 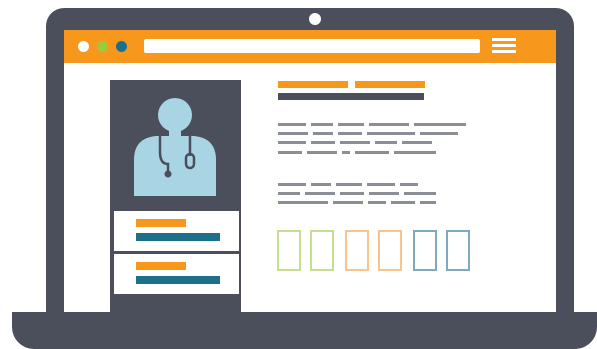 What do you see at coordinates (315, 19) in the screenshot?
I see `camera-icon` at bounding box center [315, 19].